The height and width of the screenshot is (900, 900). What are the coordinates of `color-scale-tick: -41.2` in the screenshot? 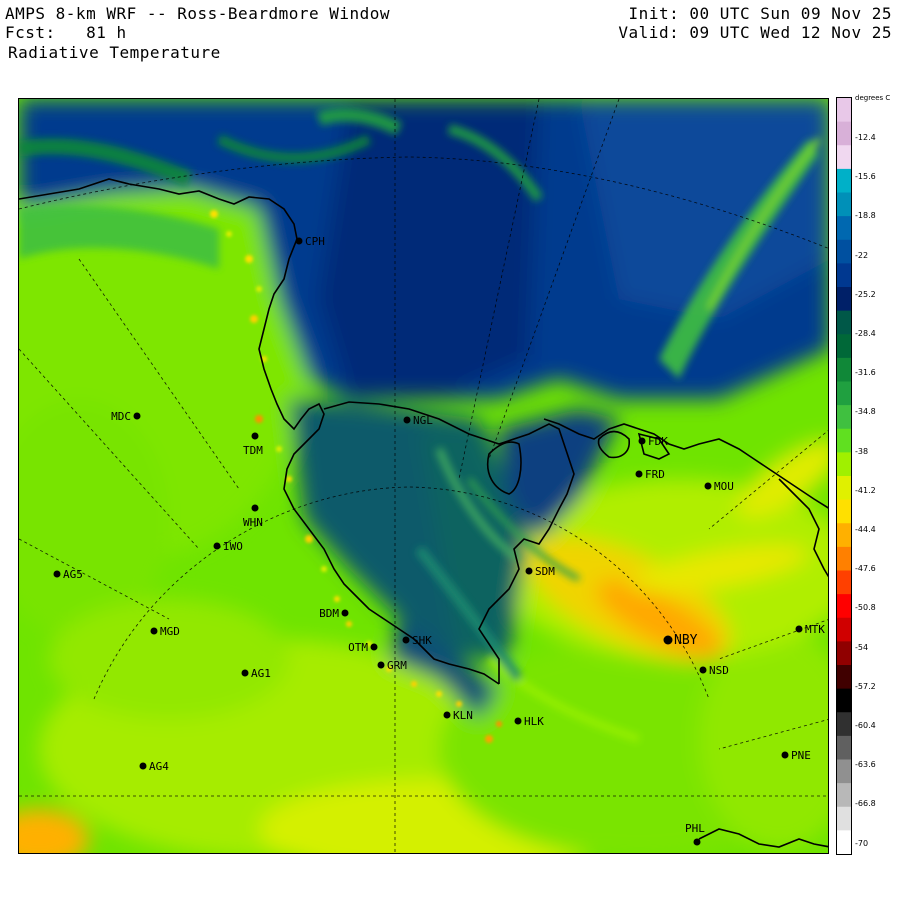 It's located at (865, 490).